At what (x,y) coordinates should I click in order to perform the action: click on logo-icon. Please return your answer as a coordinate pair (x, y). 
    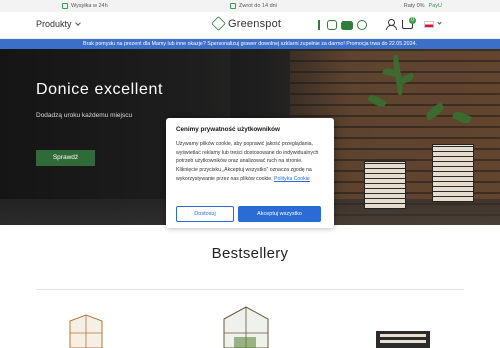
    Looking at the image, I should click on (218, 23).